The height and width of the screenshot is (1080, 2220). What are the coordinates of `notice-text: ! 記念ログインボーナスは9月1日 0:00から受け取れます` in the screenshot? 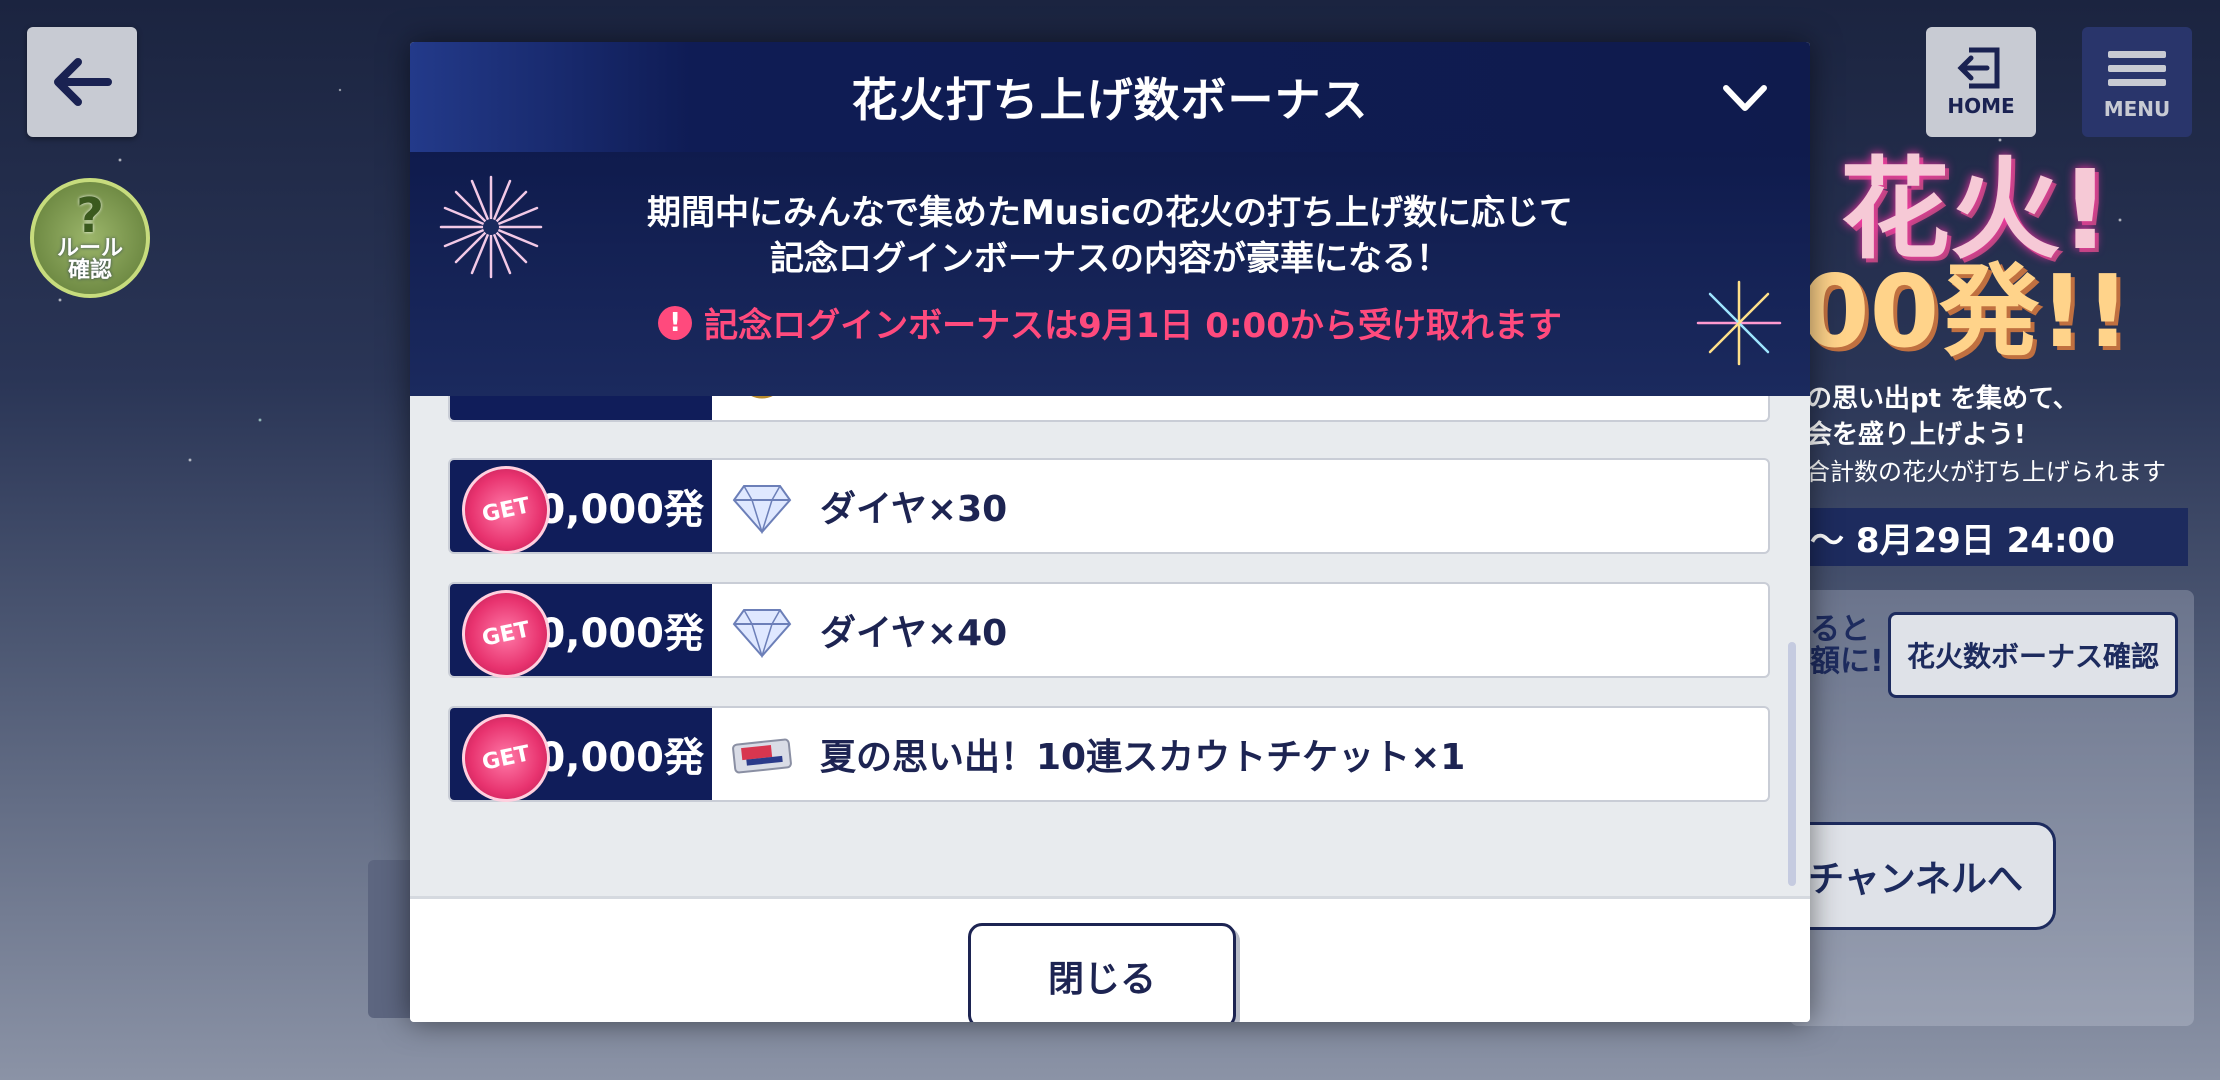 It's located at (1110, 322).